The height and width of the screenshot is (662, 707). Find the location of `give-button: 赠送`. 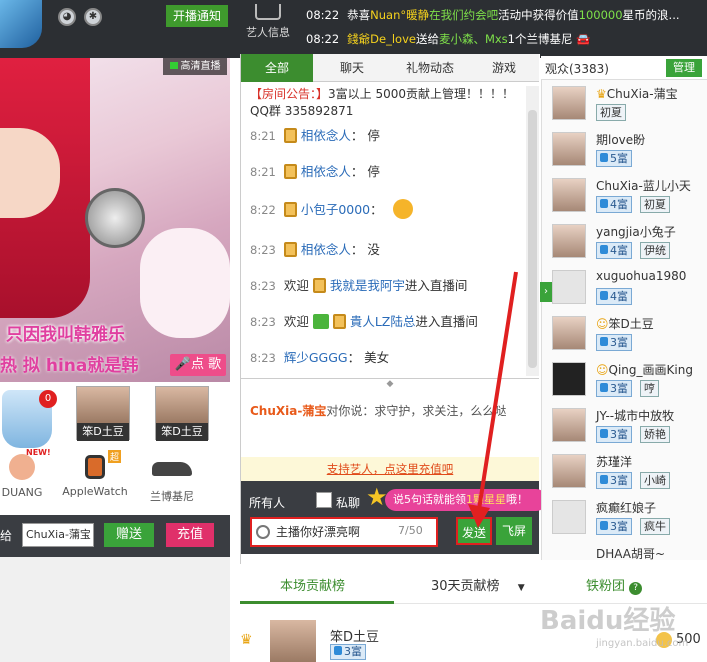

give-button: 赠送 is located at coordinates (129, 535).